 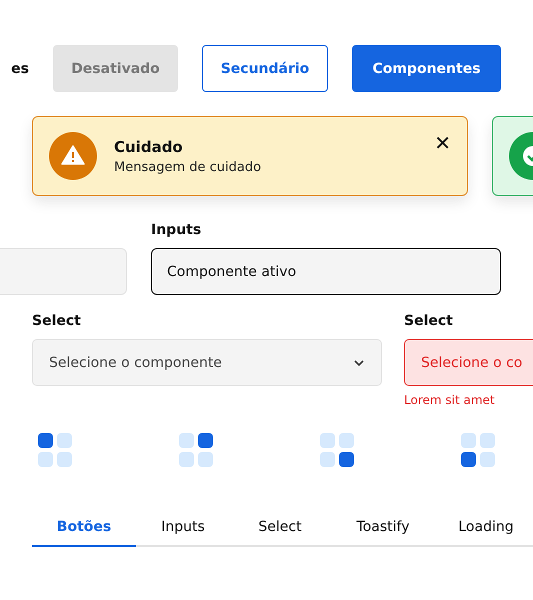 I want to click on select-field: Selecione o componente, so click(x=207, y=362).